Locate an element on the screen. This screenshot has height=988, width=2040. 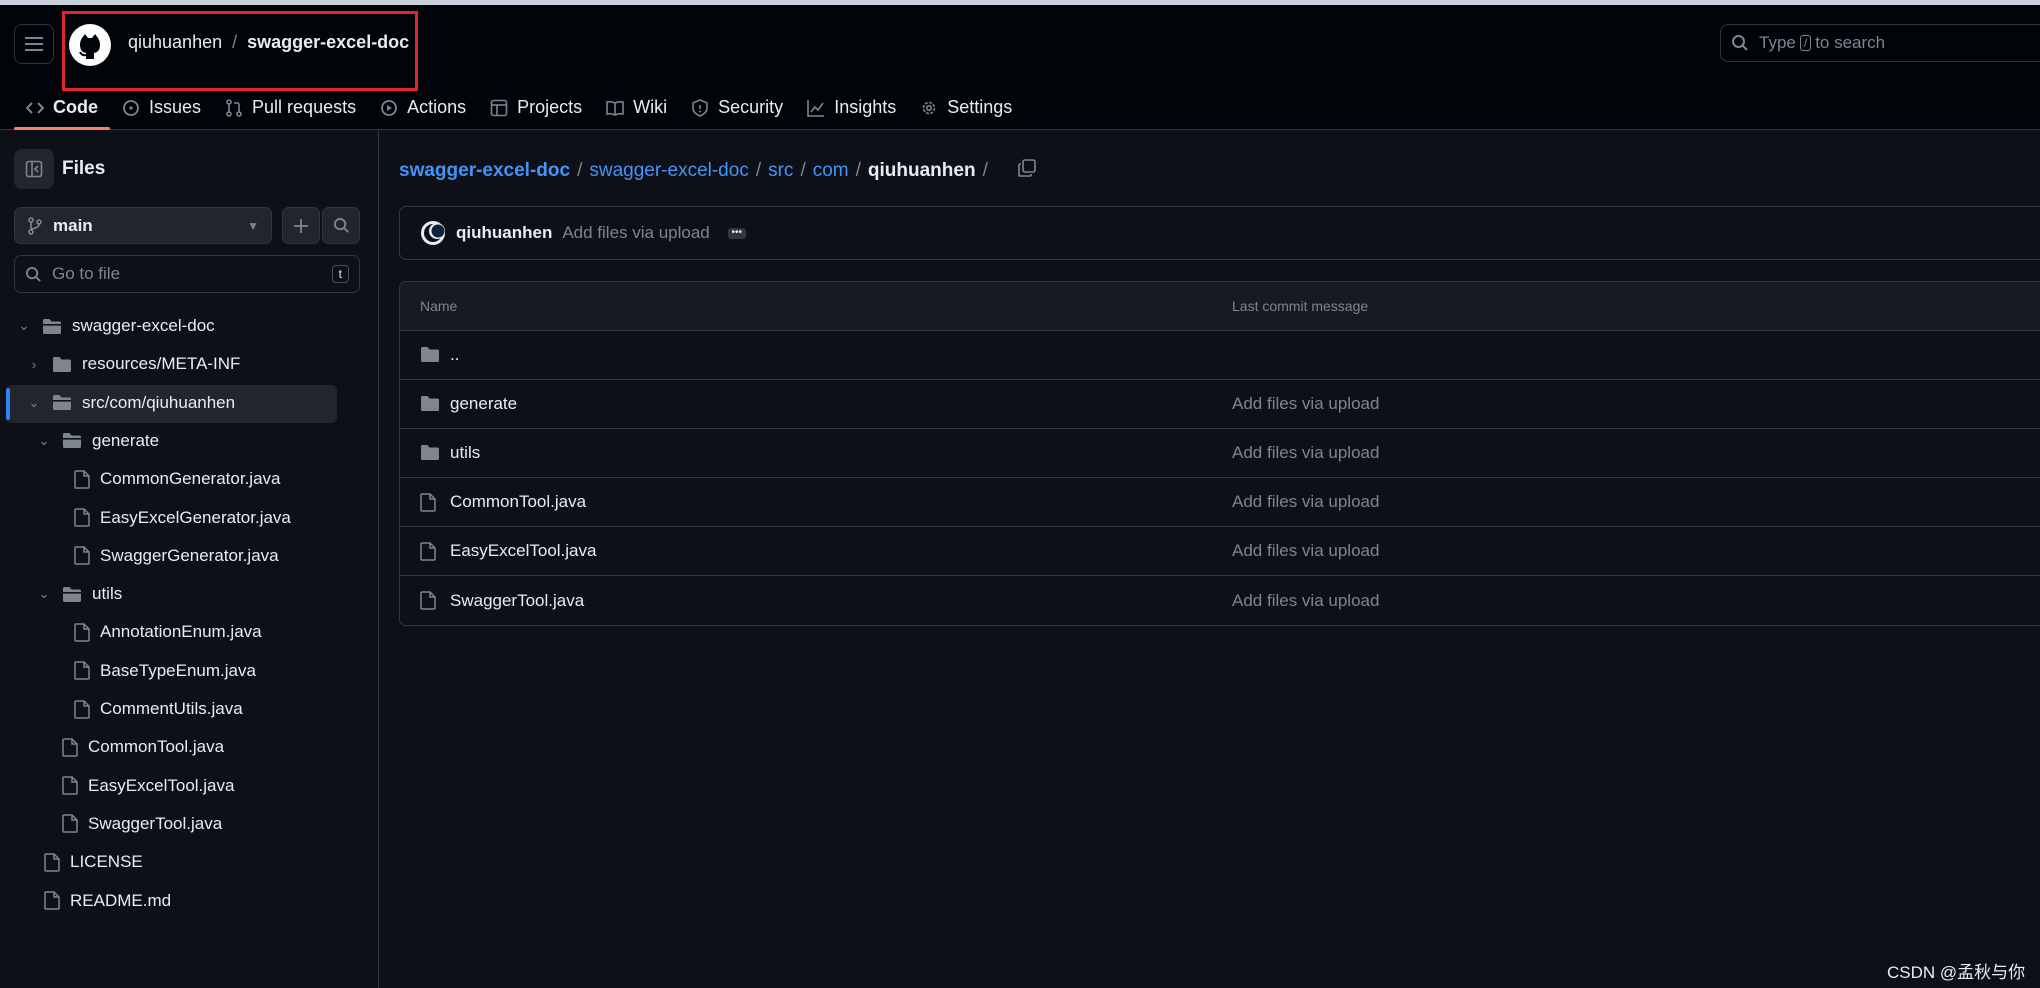
pull-request-icon is located at coordinates (234, 107).